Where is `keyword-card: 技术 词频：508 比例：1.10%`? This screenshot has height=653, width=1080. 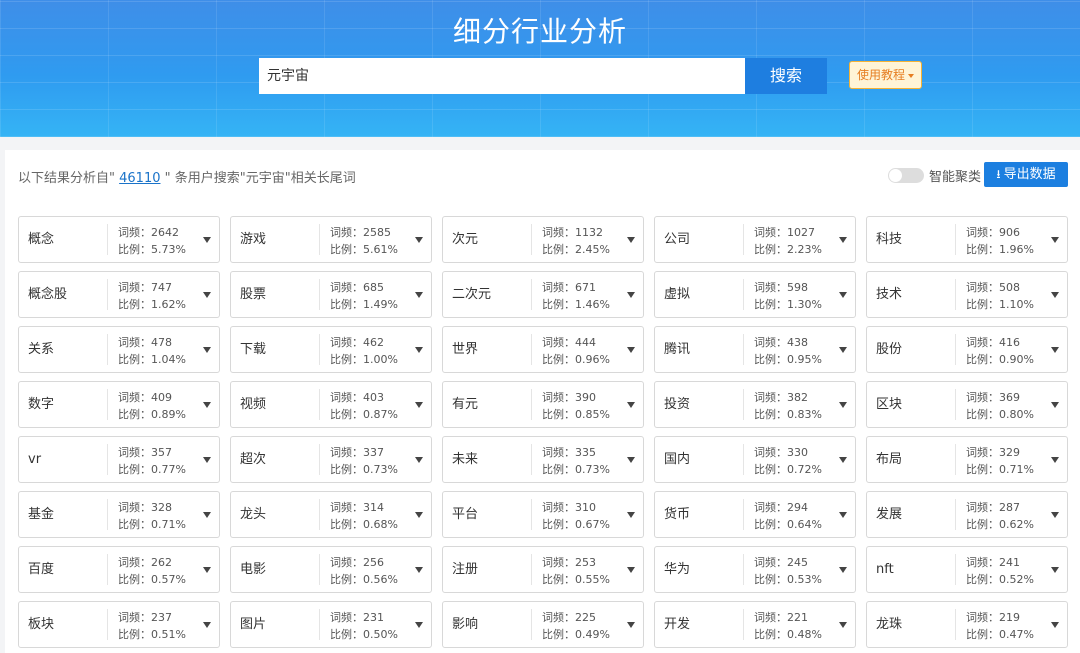
keyword-card: 技术 词频：508 比例：1.10% is located at coordinates (967, 294).